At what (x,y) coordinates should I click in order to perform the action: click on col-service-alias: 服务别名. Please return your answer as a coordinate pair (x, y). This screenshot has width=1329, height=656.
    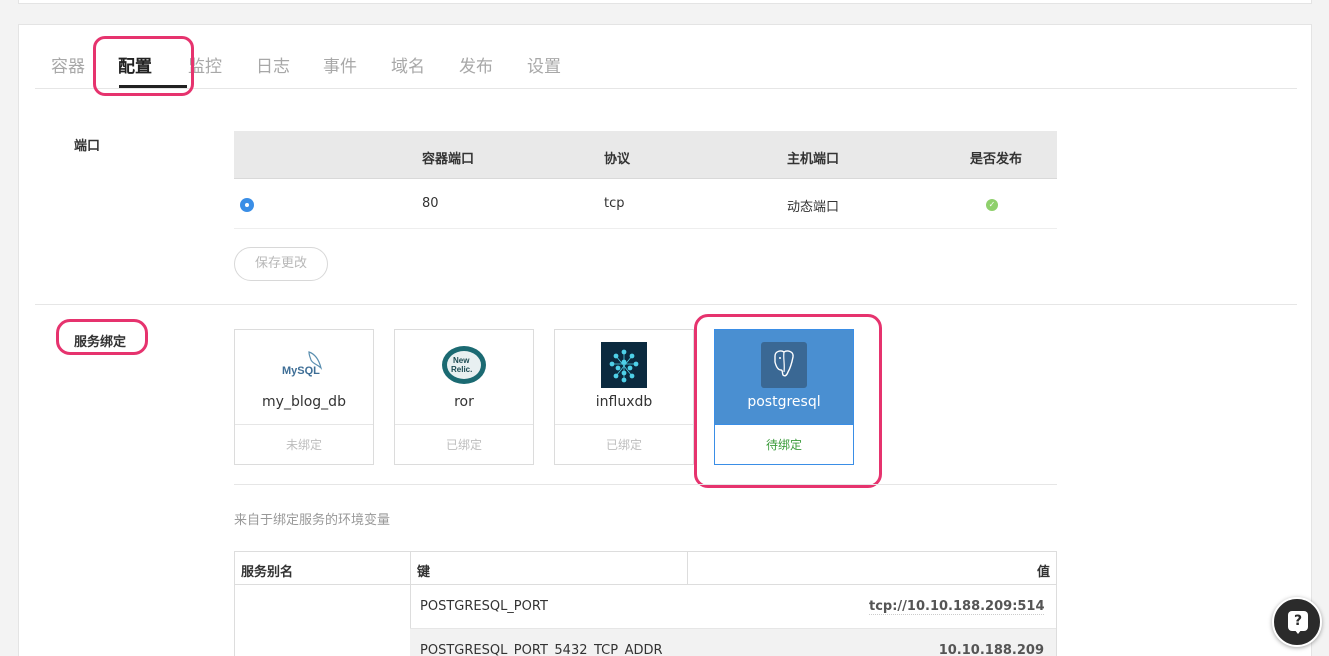
    Looking at the image, I should click on (267, 572).